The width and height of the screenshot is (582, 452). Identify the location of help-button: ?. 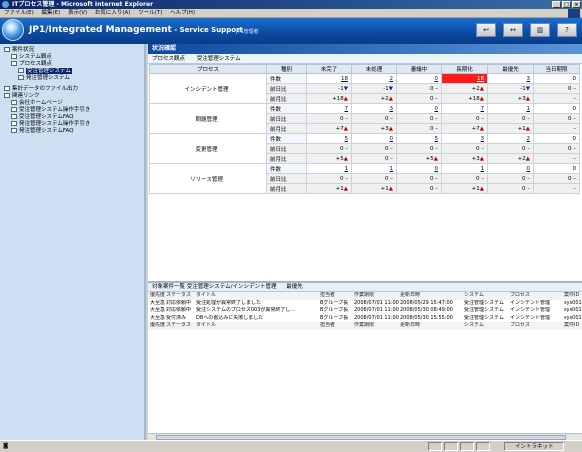
(567, 30).